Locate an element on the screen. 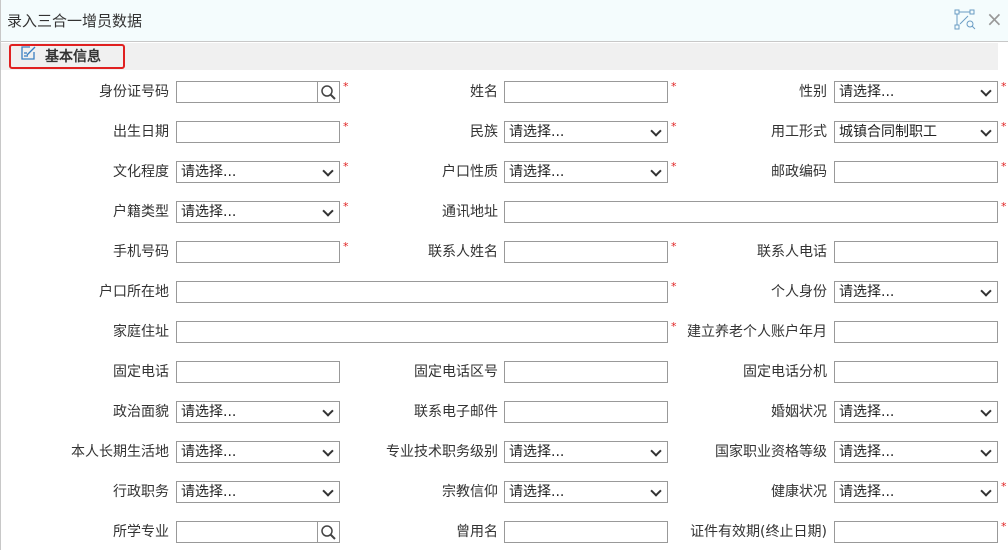 The height and width of the screenshot is (550, 1008). section-title: 基本信息 is located at coordinates (73, 57).